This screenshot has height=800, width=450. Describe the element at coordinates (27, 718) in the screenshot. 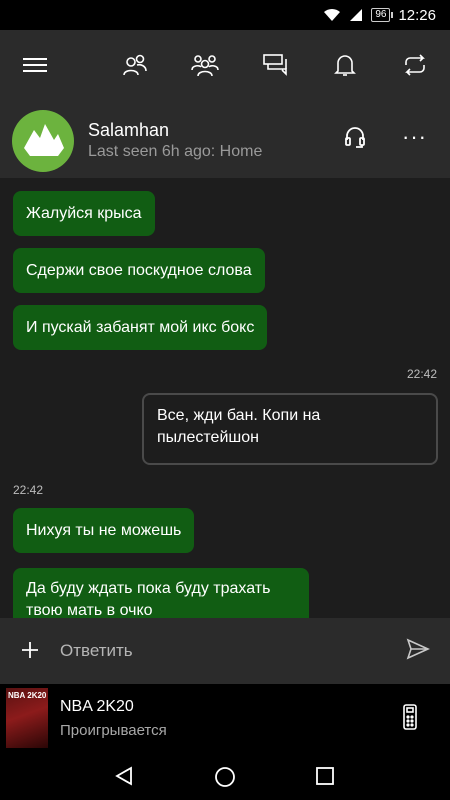

I see `game-cover-art: NBA 2K20` at that location.